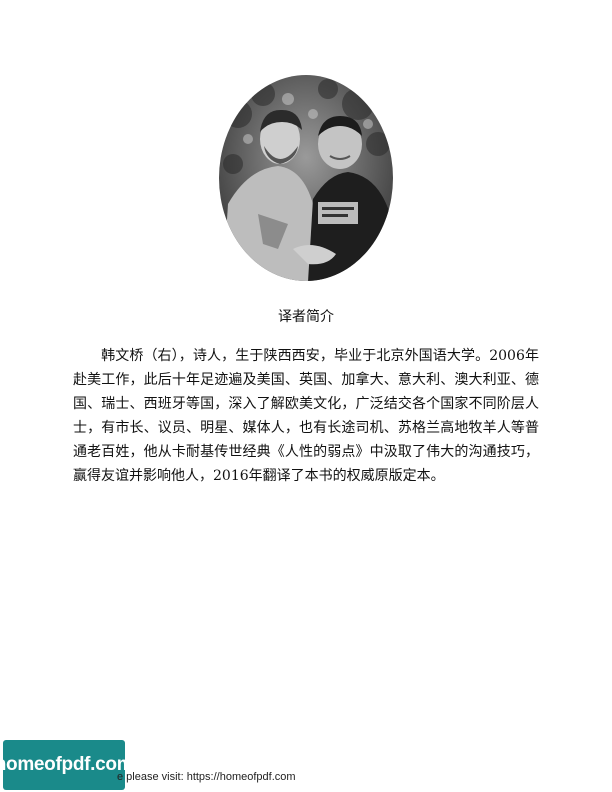 The height and width of the screenshot is (792, 612). What do you see at coordinates (306, 178) in the screenshot?
I see `translators-photo` at bounding box center [306, 178].